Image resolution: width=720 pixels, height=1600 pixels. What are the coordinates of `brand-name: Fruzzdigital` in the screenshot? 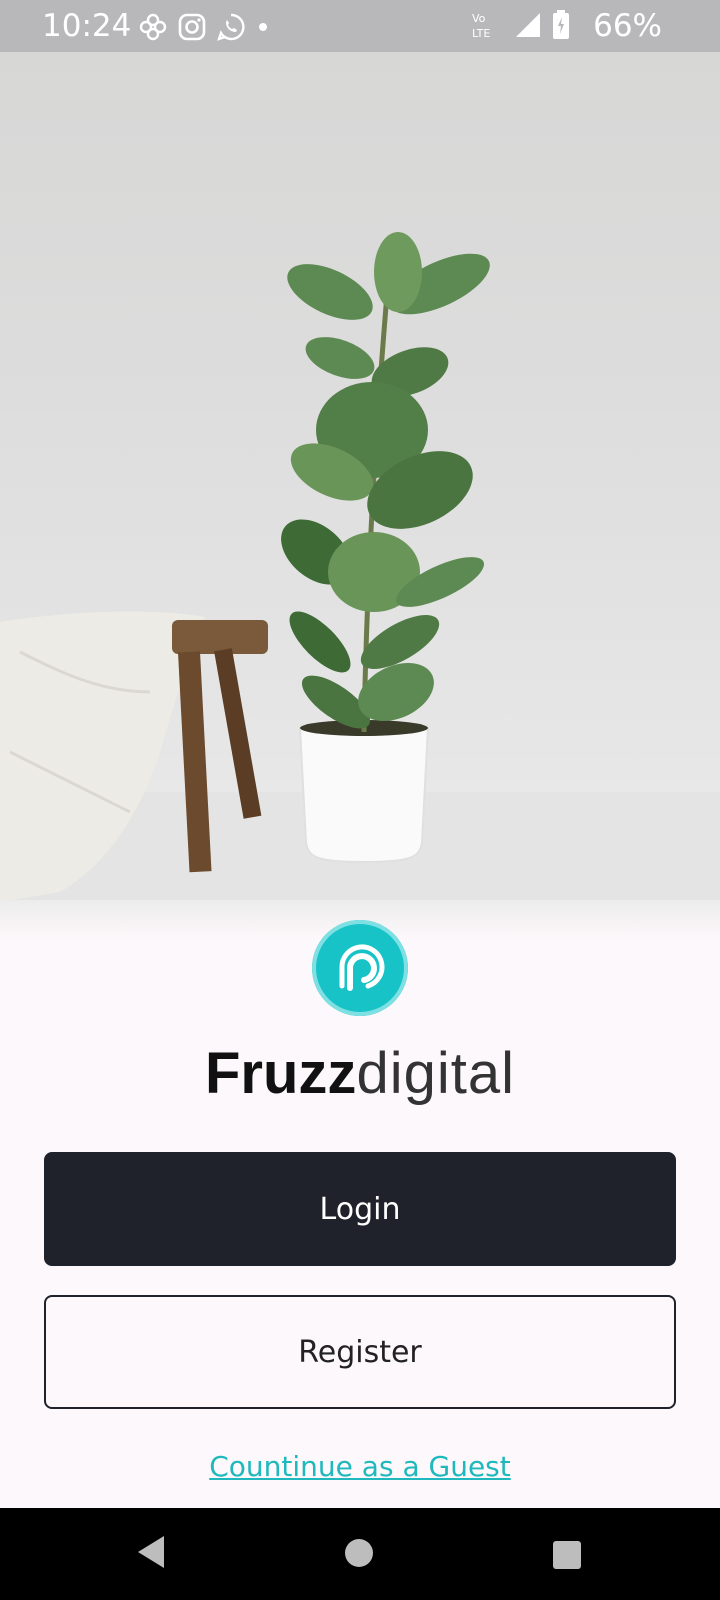 It's located at (360, 1073).